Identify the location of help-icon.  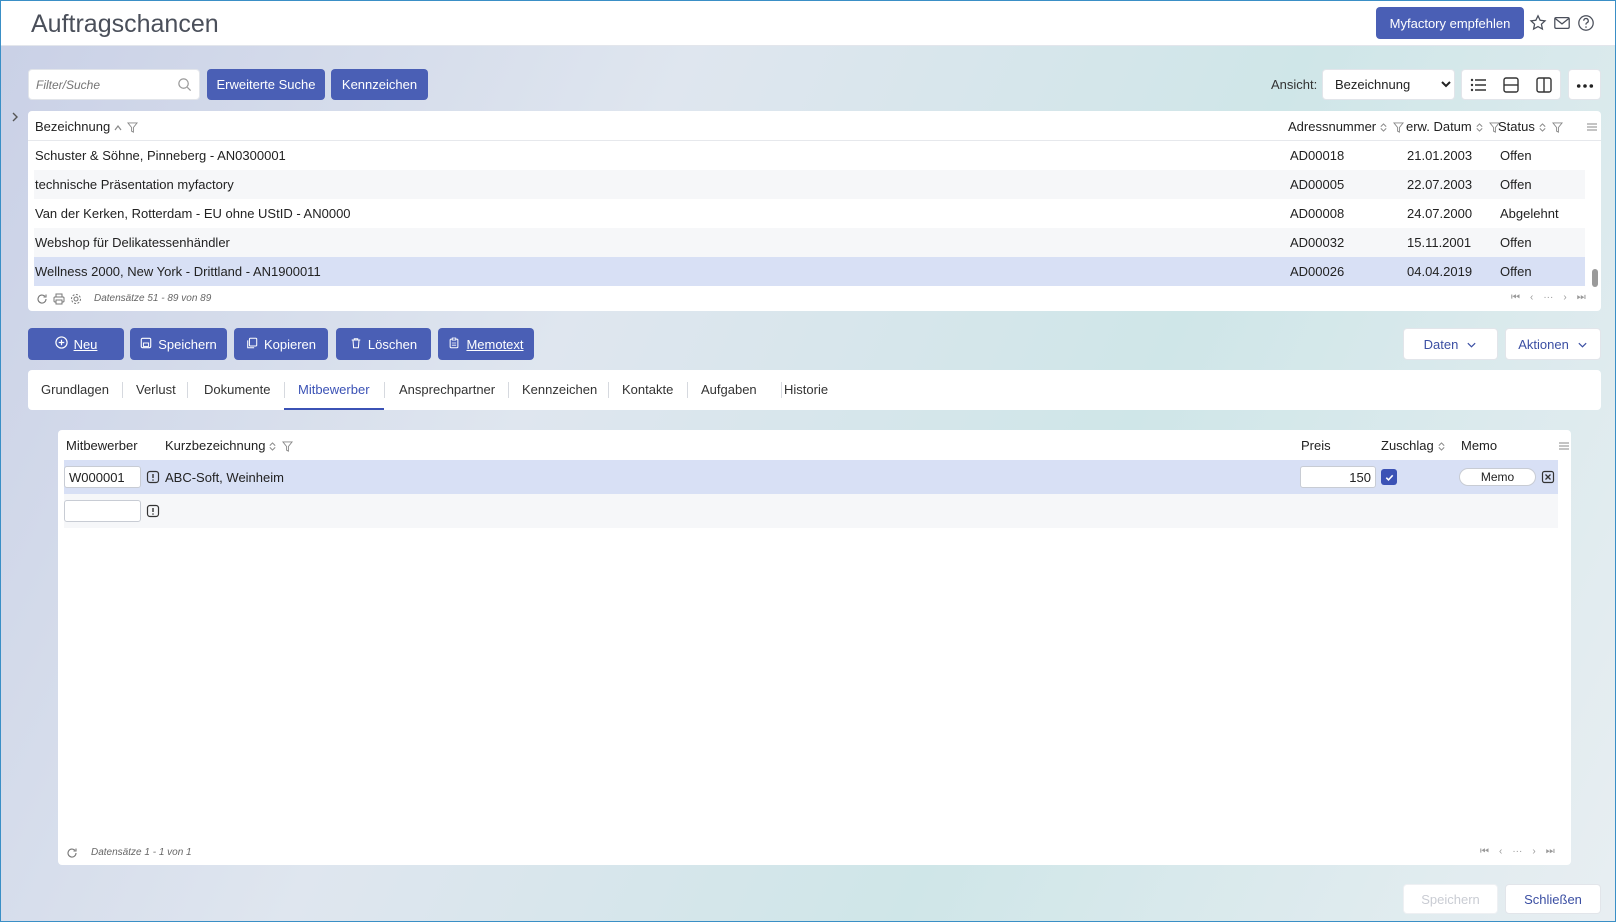
(1586, 23).